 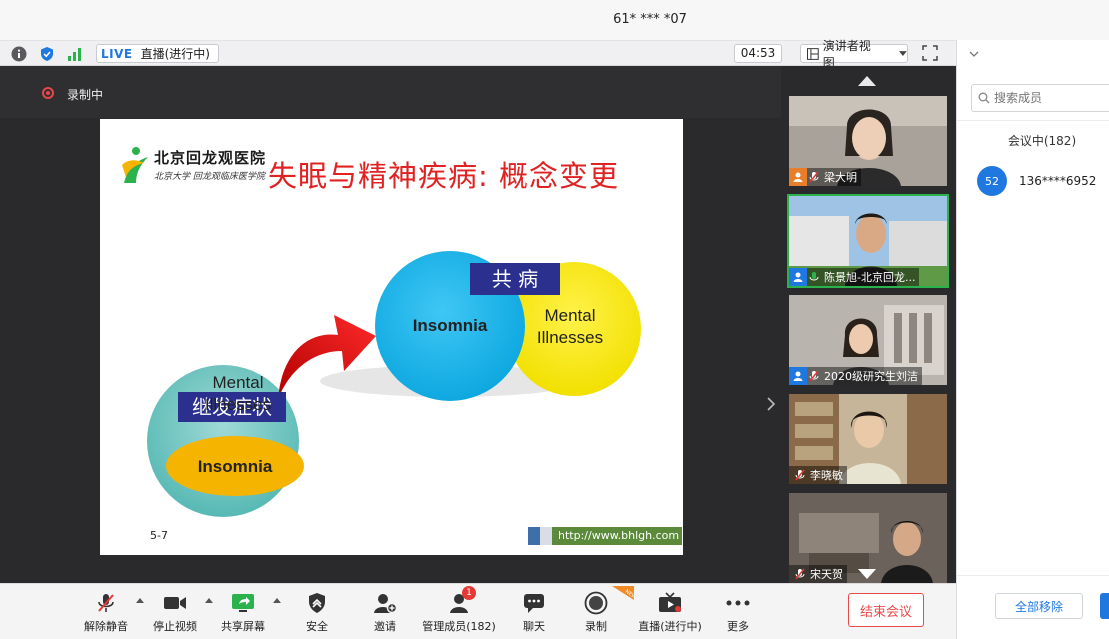 What do you see at coordinates (478, 54) in the screenshot?
I see `meeting-status-bar: LIVE 直播(进行中) 04:53 演讲者视图` at bounding box center [478, 54].